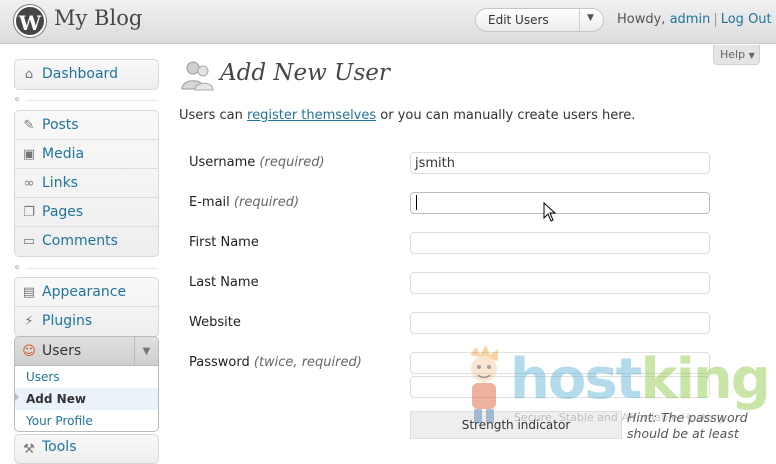  Describe the element at coordinates (59, 447) in the screenshot. I see `sidebar-item-label: Tools` at that location.